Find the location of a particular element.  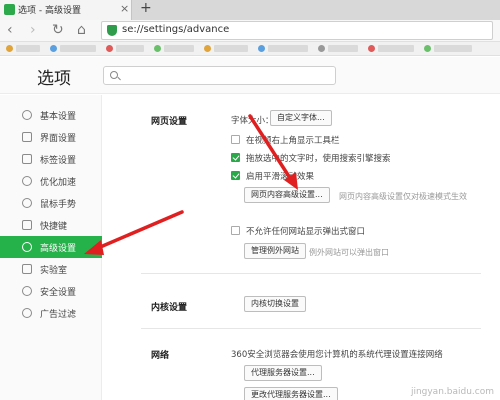

tab-title: 选项 - 高级设置 is located at coordinates (49, 11).